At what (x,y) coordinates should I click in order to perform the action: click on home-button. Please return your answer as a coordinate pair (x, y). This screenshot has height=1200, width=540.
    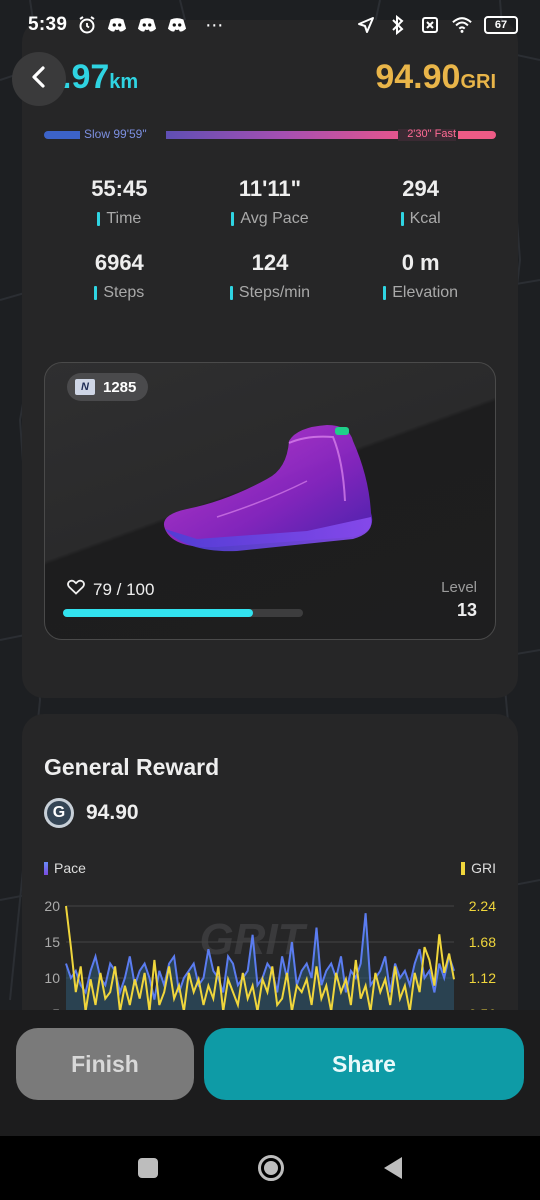
    Looking at the image, I should click on (271, 1168).